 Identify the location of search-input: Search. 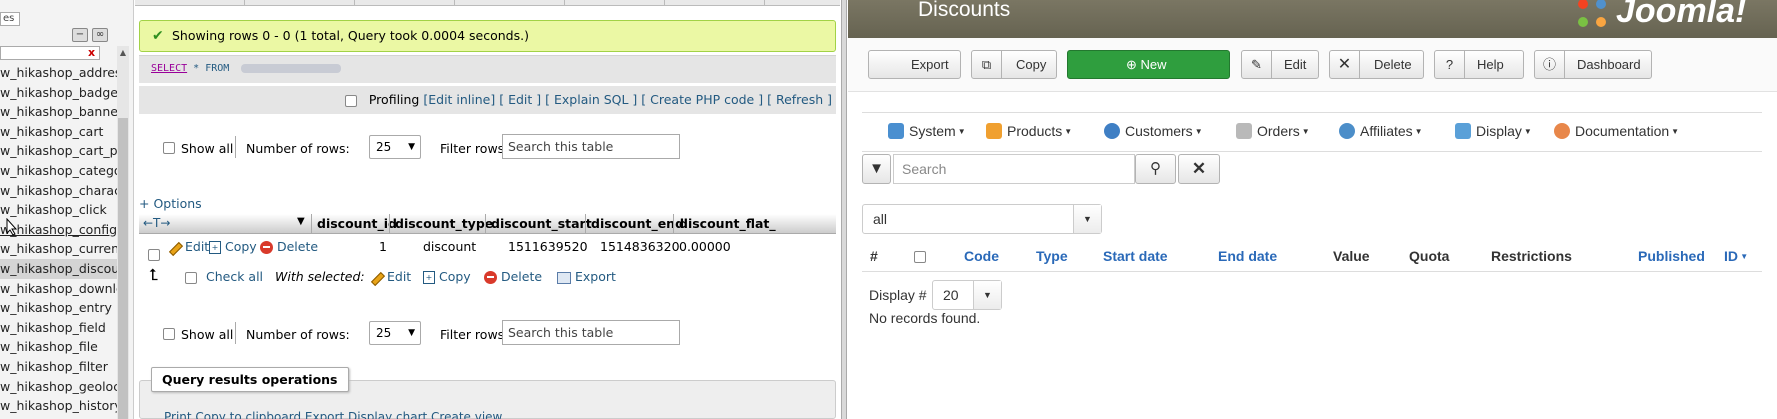
(1014, 169).